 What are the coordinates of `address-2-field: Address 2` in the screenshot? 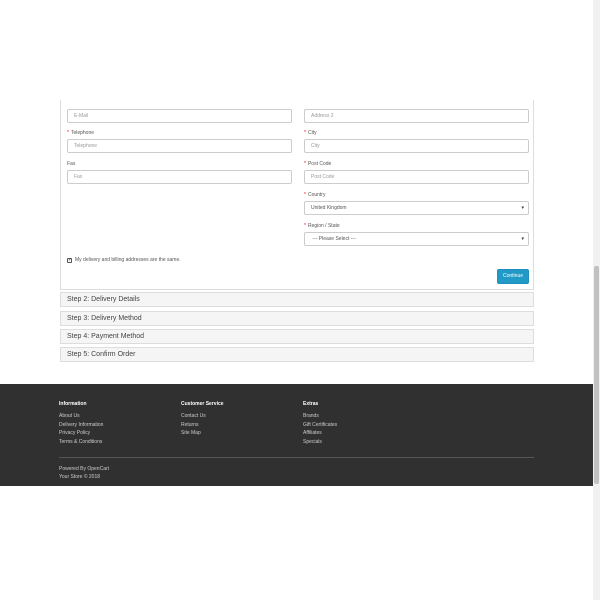 It's located at (416, 116).